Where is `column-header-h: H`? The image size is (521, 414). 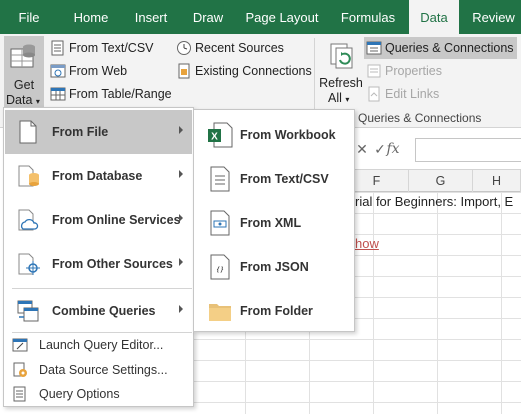
column-header-h: H is located at coordinates (497, 181).